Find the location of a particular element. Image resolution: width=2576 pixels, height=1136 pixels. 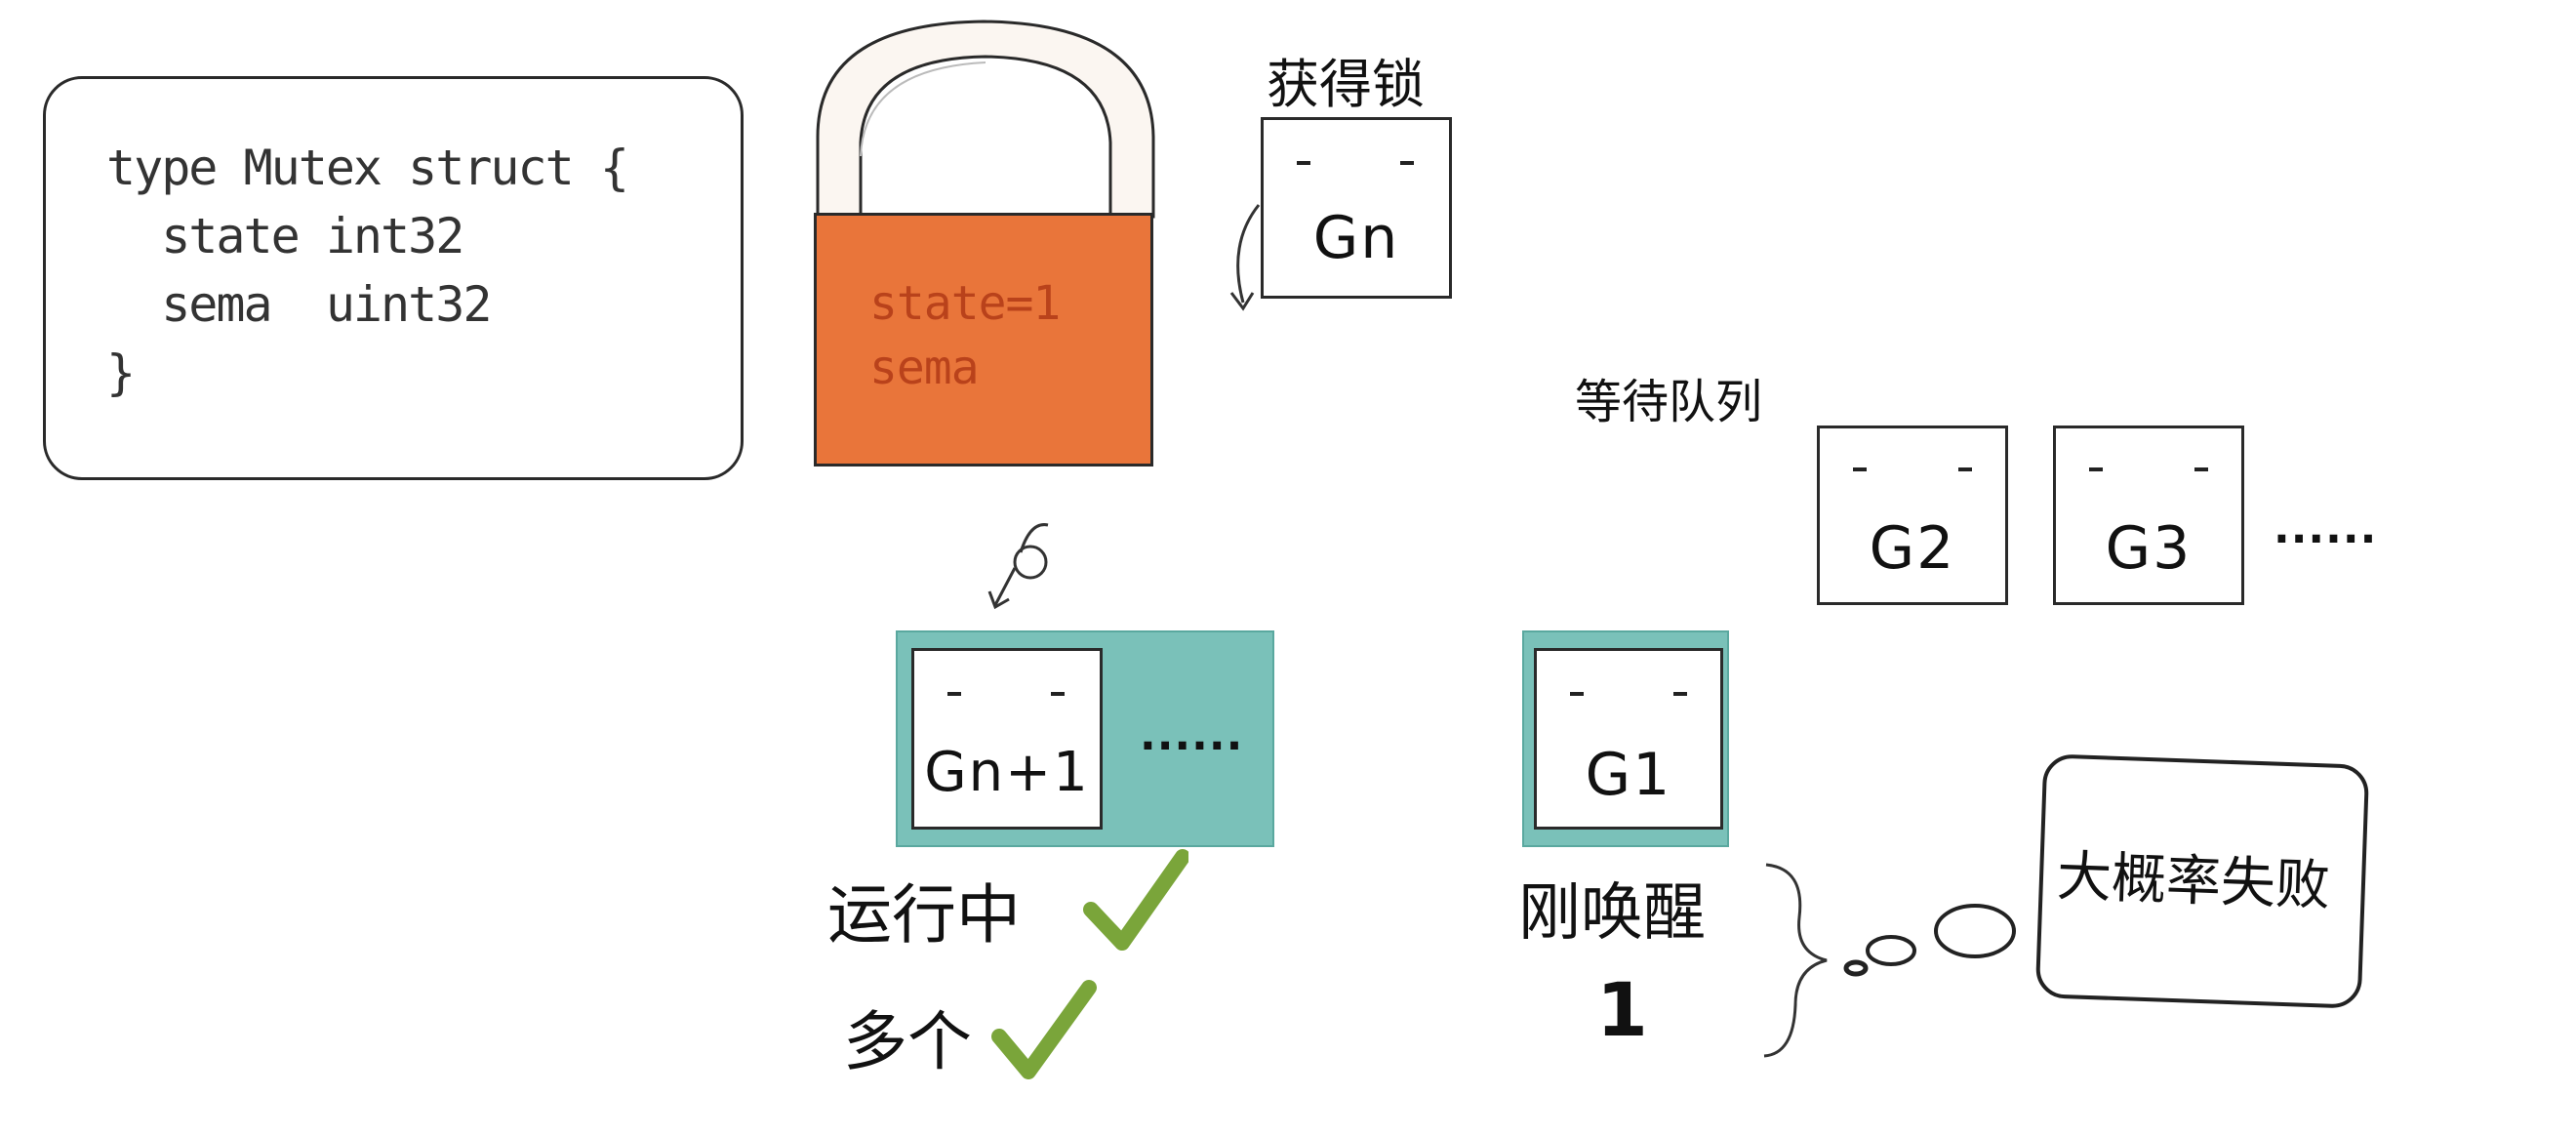

lock-body: state=1 sema is located at coordinates (983, 340).